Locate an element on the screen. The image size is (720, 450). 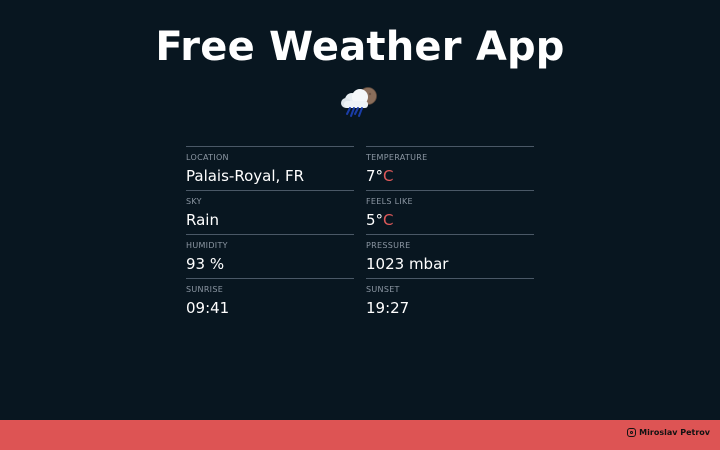
sunset-value: 19:27 is located at coordinates (388, 308).